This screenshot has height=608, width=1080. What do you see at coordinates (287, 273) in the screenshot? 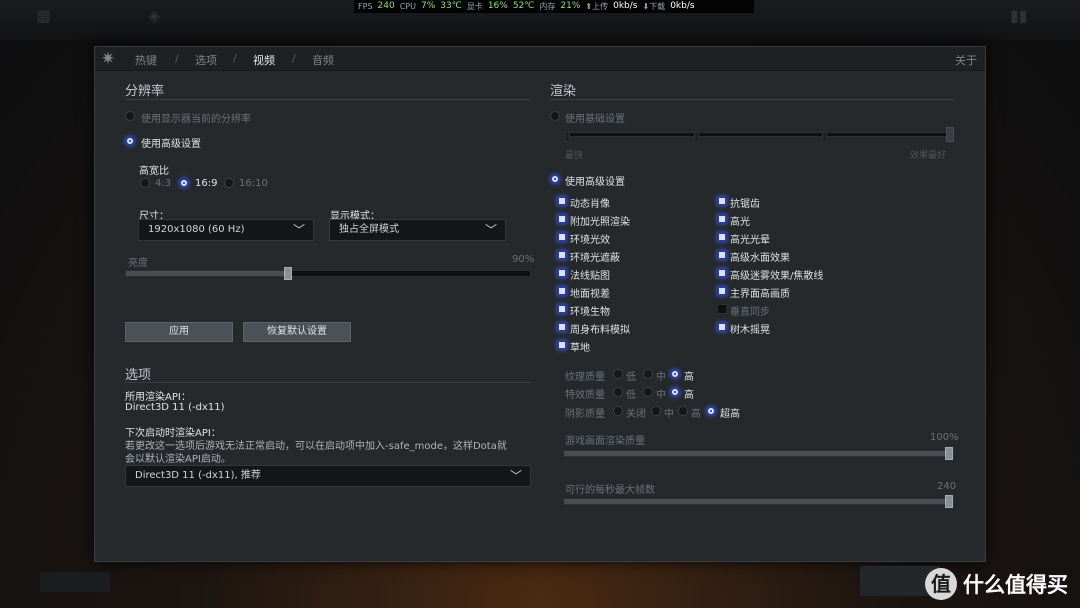
I see `brightness-slider-thumb` at bounding box center [287, 273].